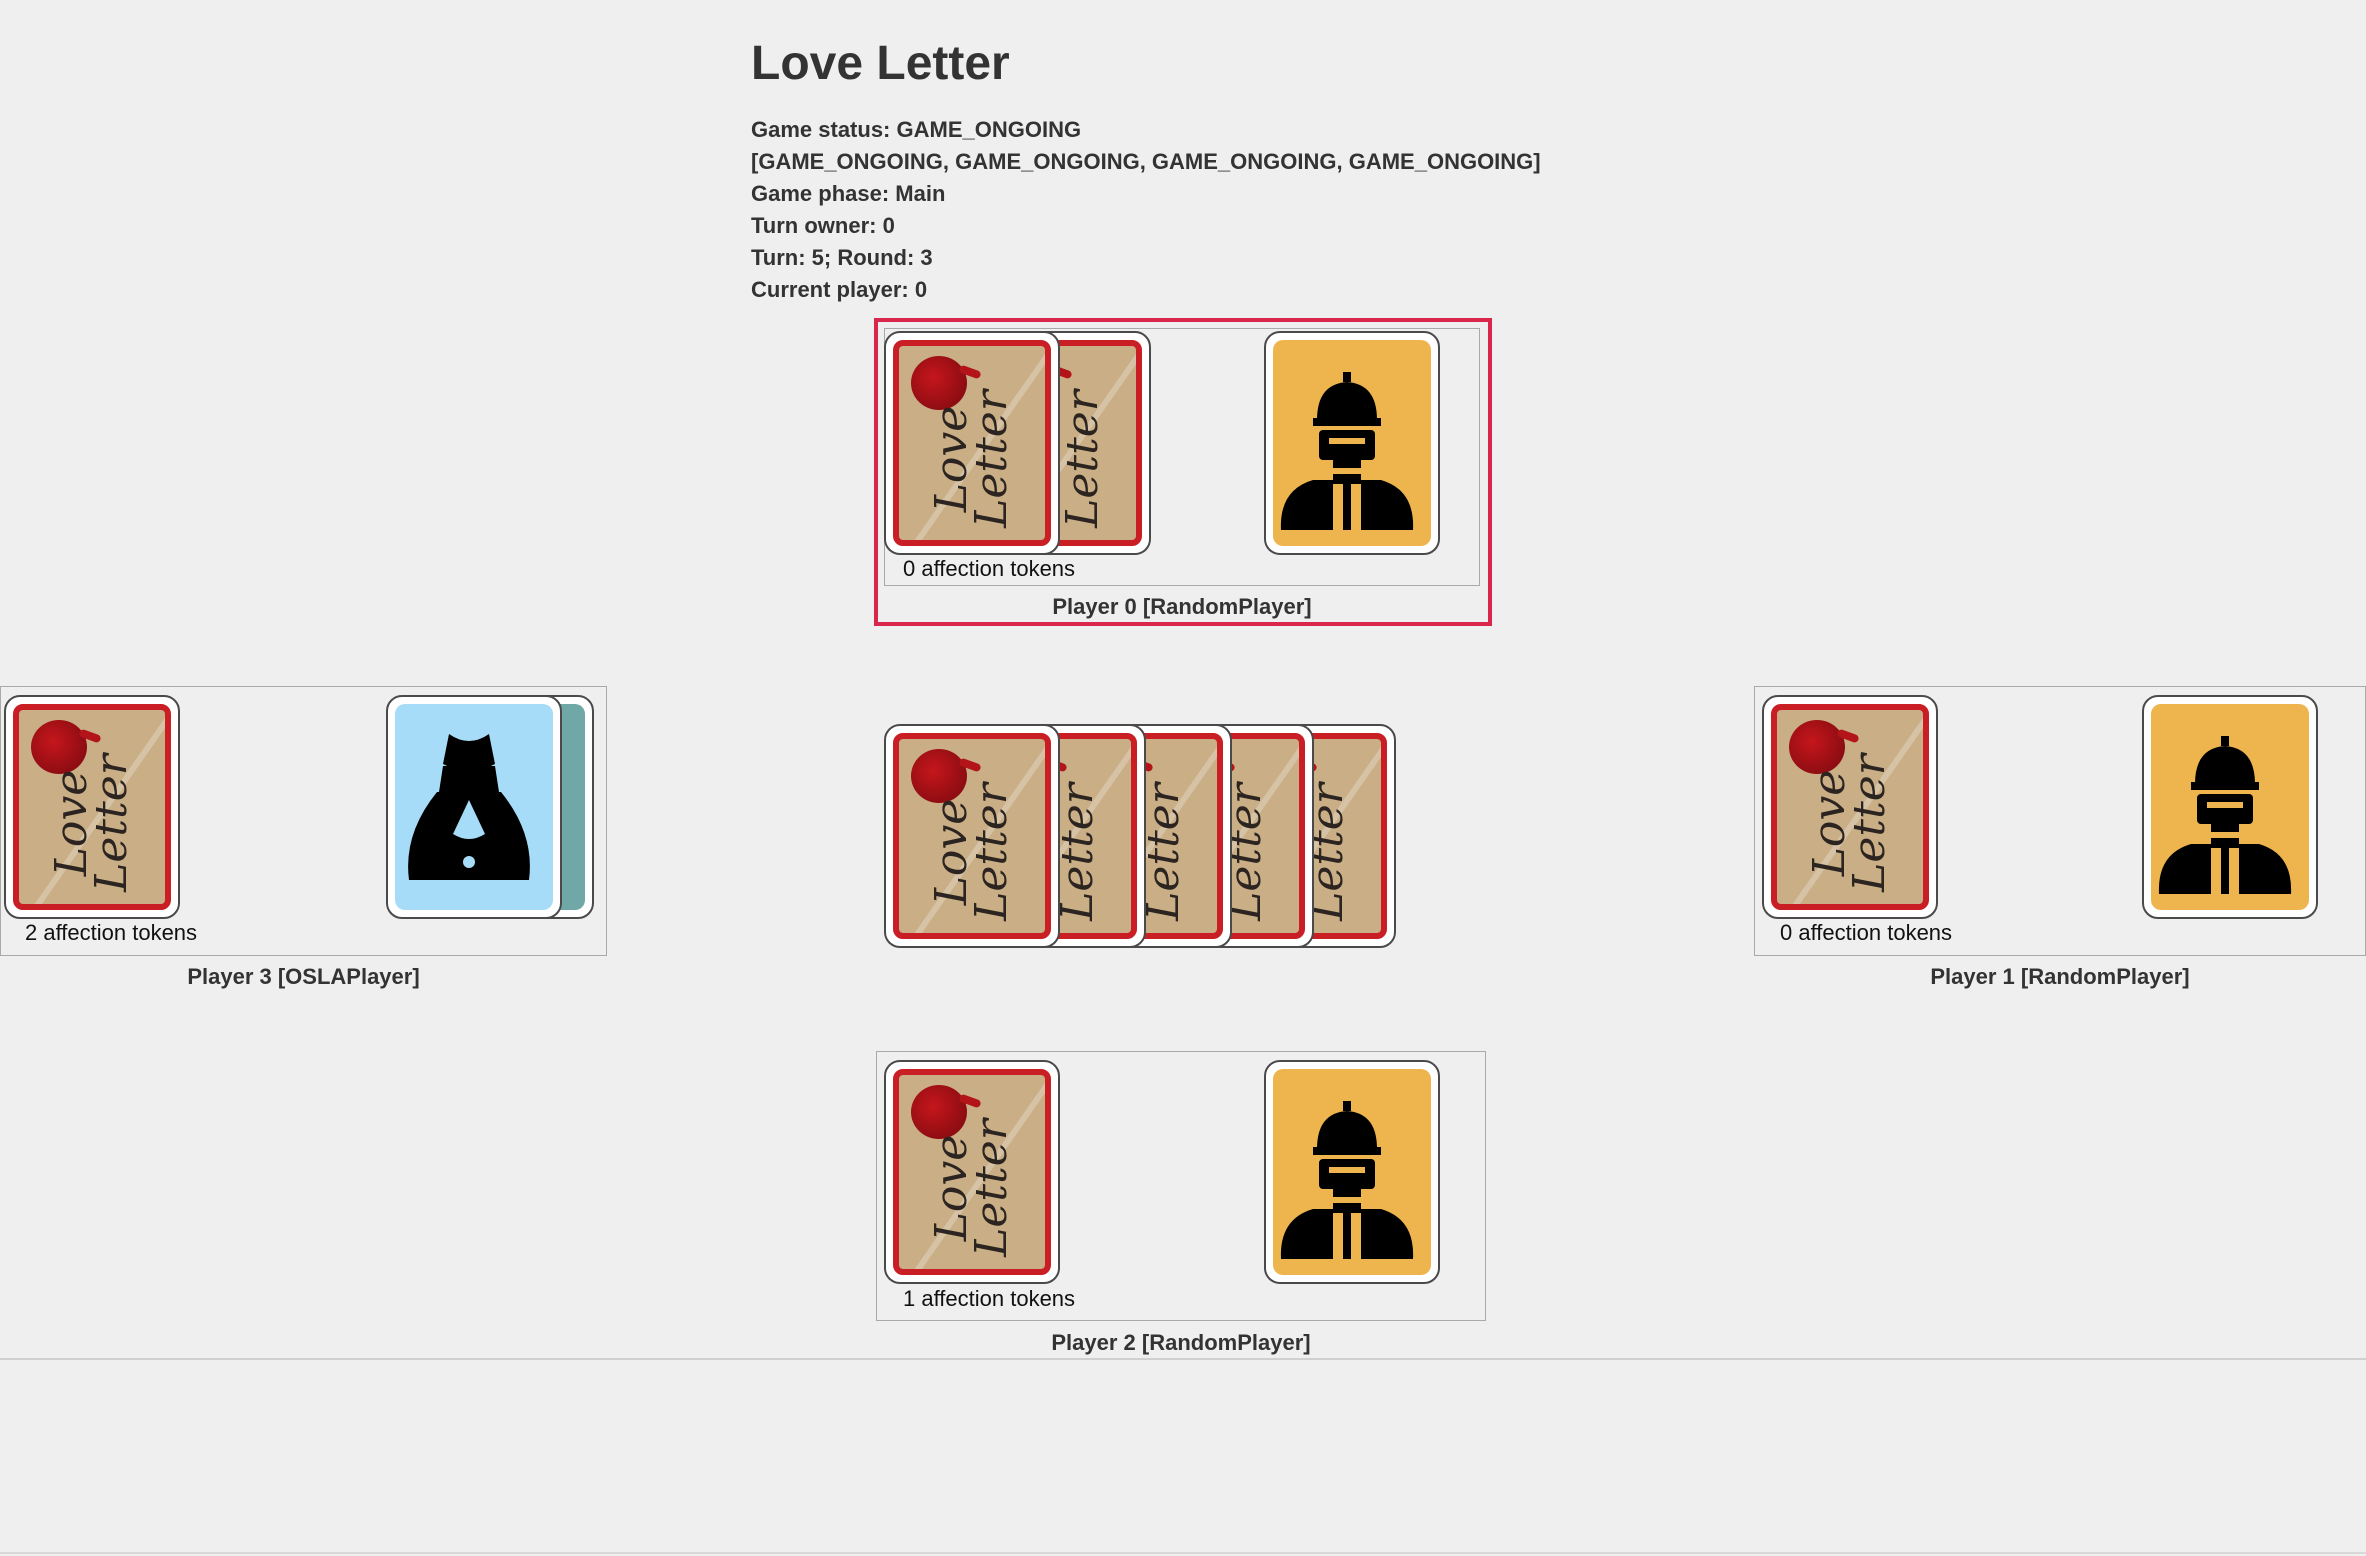 The image size is (2366, 1556). What do you see at coordinates (92, 807) in the screenshot?
I see `player-3-hand-card: Love Letter` at bounding box center [92, 807].